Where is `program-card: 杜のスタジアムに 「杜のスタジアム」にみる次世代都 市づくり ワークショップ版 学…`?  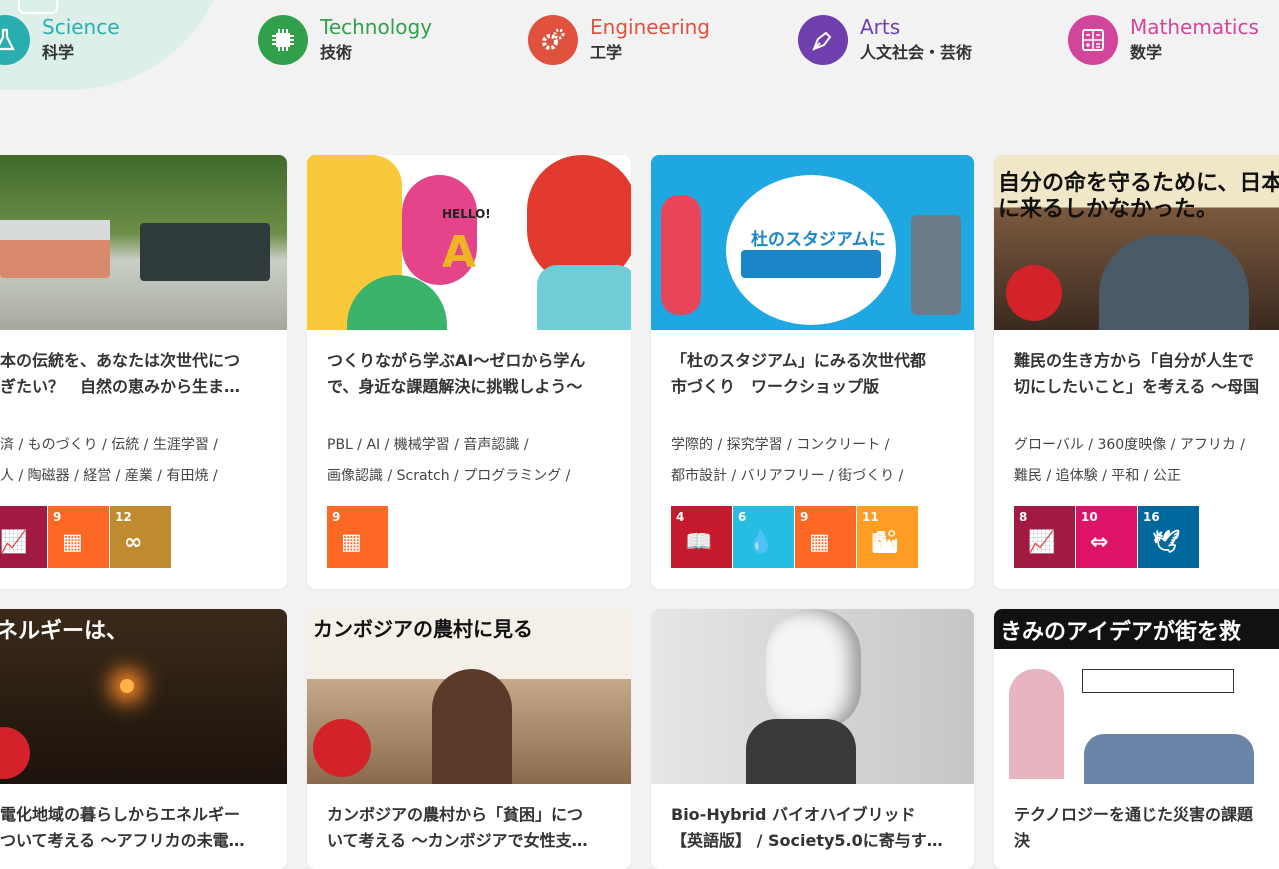 program-card: 杜のスタジアムに 「杜のスタジアム」にみる次世代都 市づくり ワークショップ版 学… is located at coordinates (812, 372).